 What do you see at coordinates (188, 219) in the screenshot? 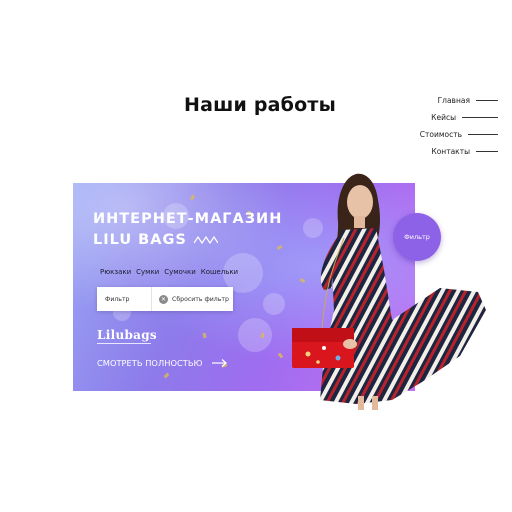
I see `banner-heading: ИНТЕРНЕТ-МАГАЗИН` at bounding box center [188, 219].